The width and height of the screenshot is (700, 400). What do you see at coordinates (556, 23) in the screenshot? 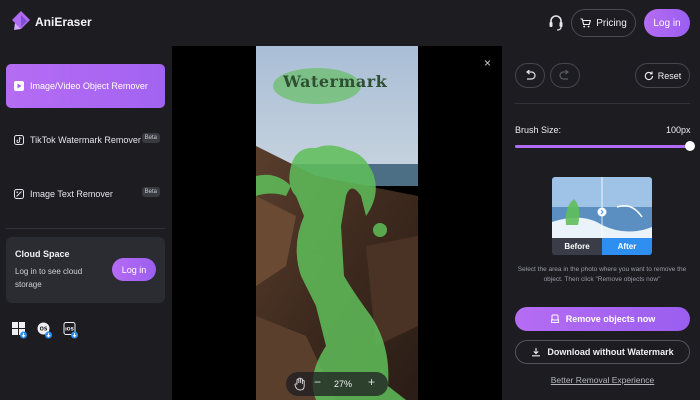
I see `headset-support-icon` at bounding box center [556, 23].